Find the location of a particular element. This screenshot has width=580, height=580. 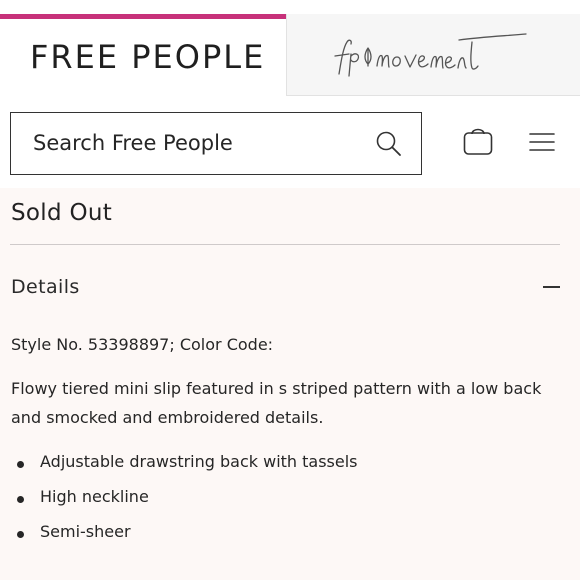

tab-fp-movement is located at coordinates (433, 55).